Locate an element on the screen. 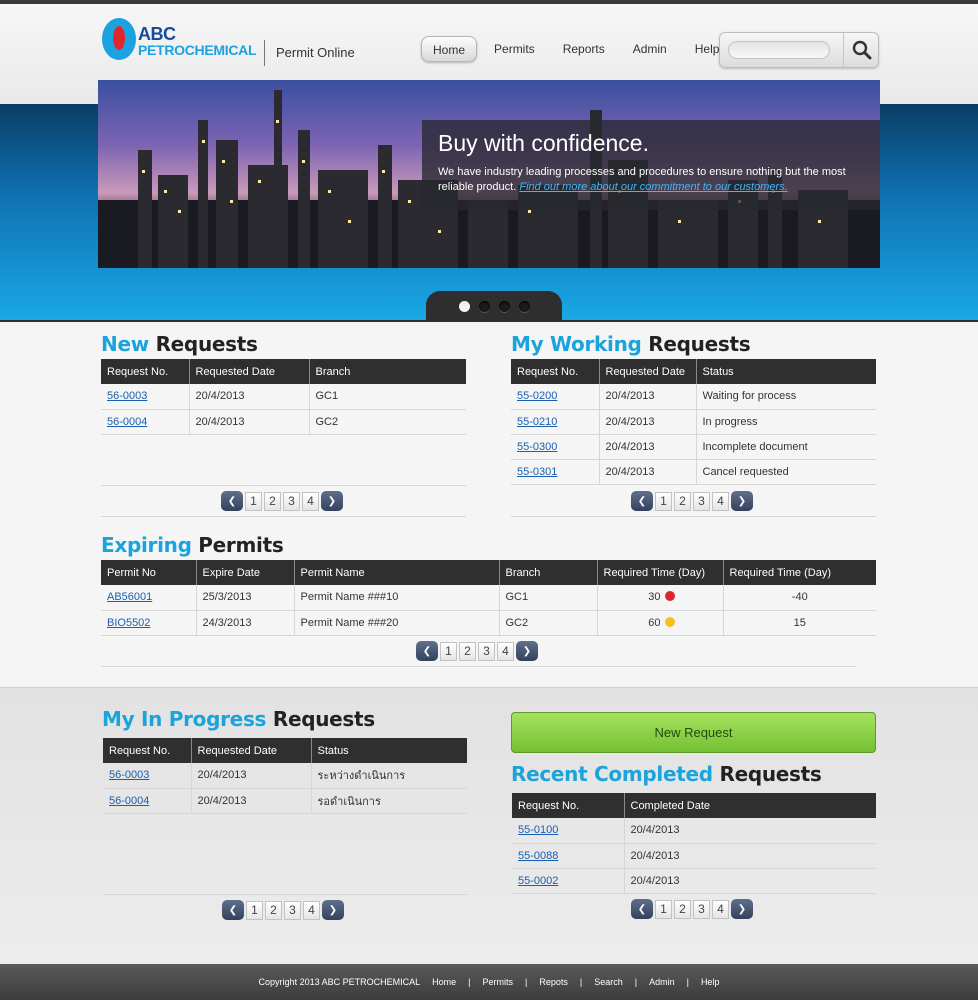 The image size is (978, 1000). footer-link-home: Home is located at coordinates (444, 982).